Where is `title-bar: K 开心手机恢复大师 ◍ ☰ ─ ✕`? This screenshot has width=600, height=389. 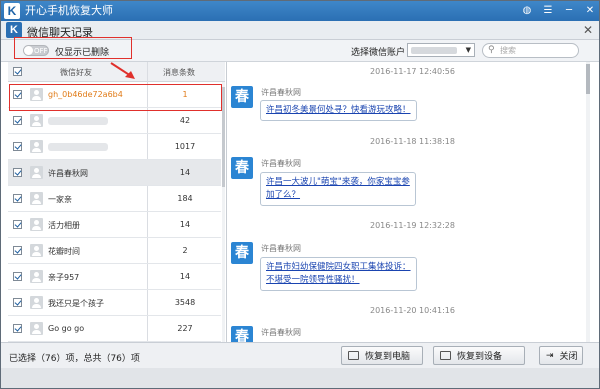
title-bar: K 开心手机恢复大师 ◍ ☰ ─ ✕ is located at coordinates (300, 11).